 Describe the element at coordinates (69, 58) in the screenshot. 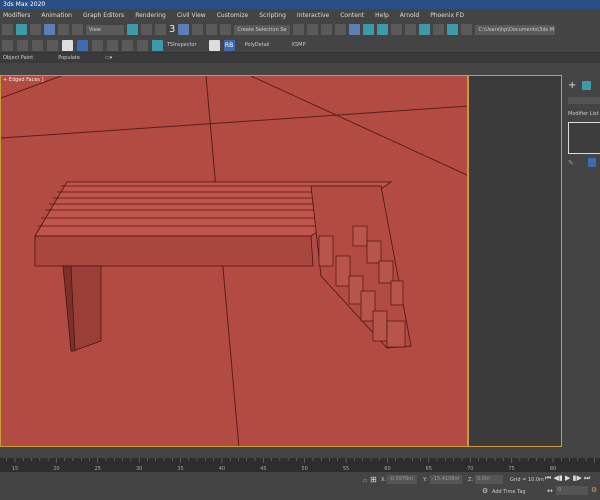

I see `tab-populate: Populate` at that location.